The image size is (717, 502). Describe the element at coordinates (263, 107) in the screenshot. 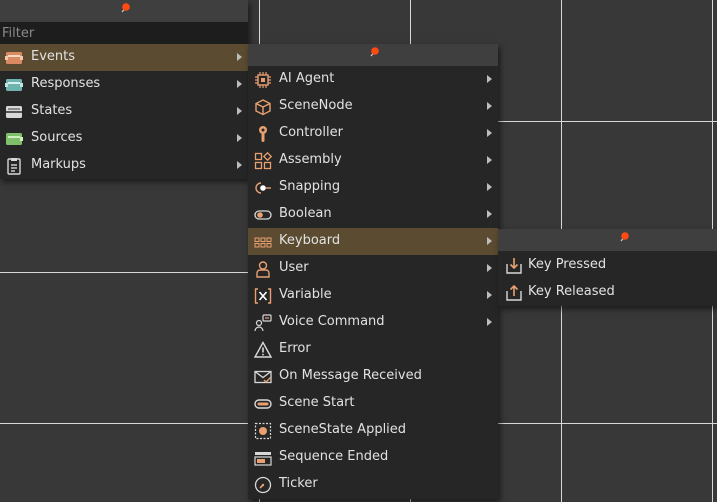

I see `scenenode-icon` at that location.